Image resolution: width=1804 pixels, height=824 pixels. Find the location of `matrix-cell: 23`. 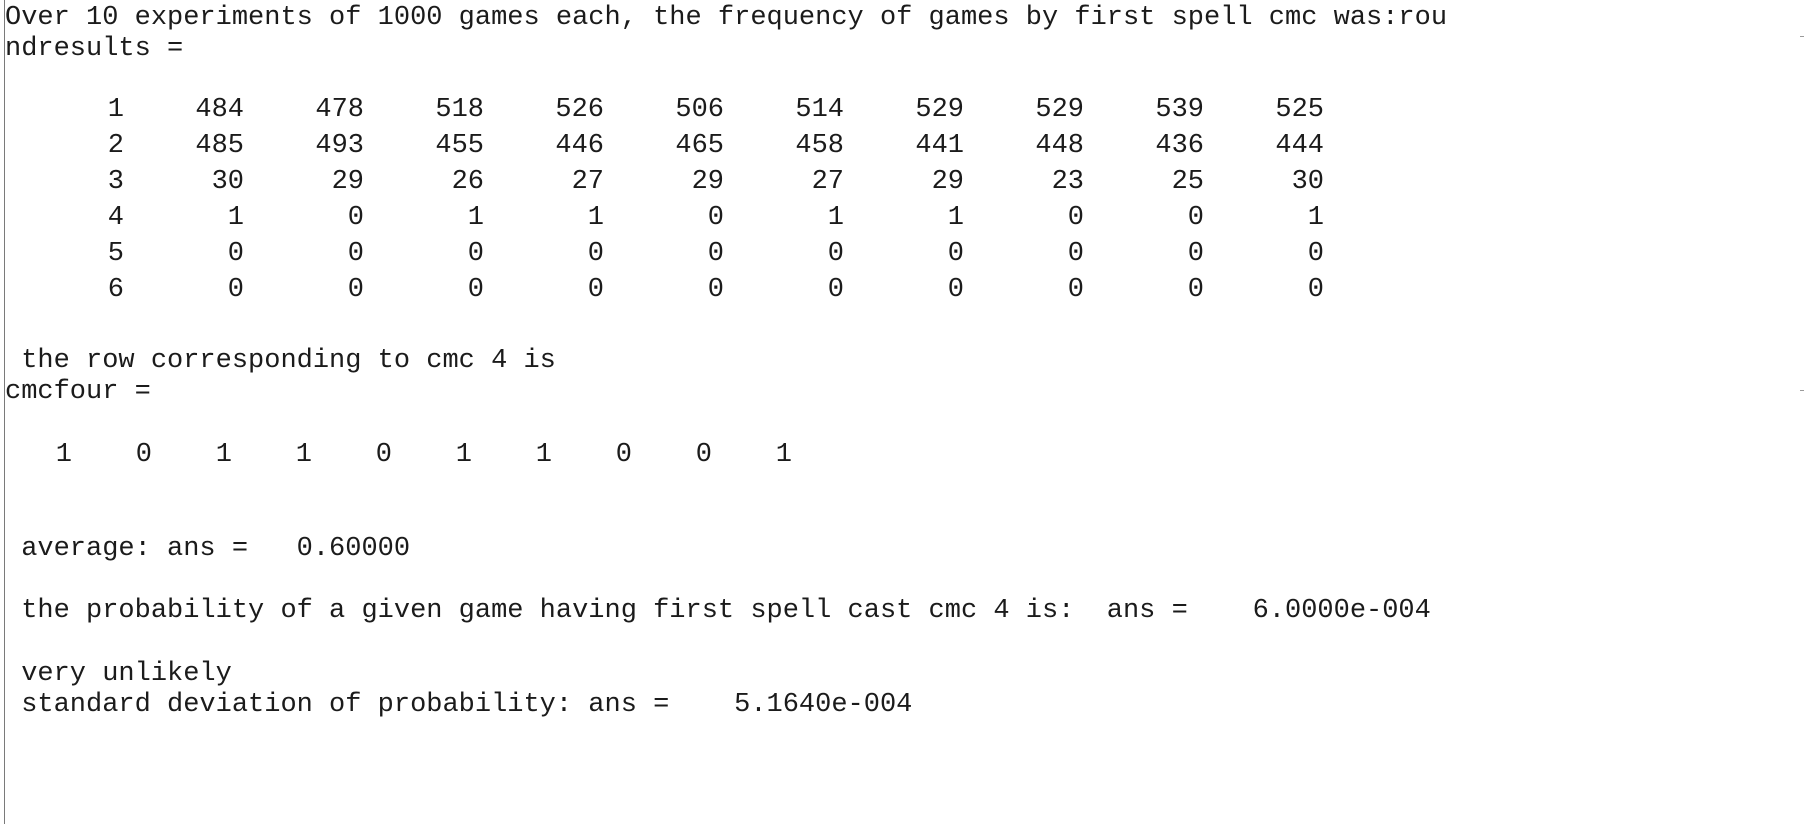

matrix-cell: 23 is located at coordinates (1067, 182).